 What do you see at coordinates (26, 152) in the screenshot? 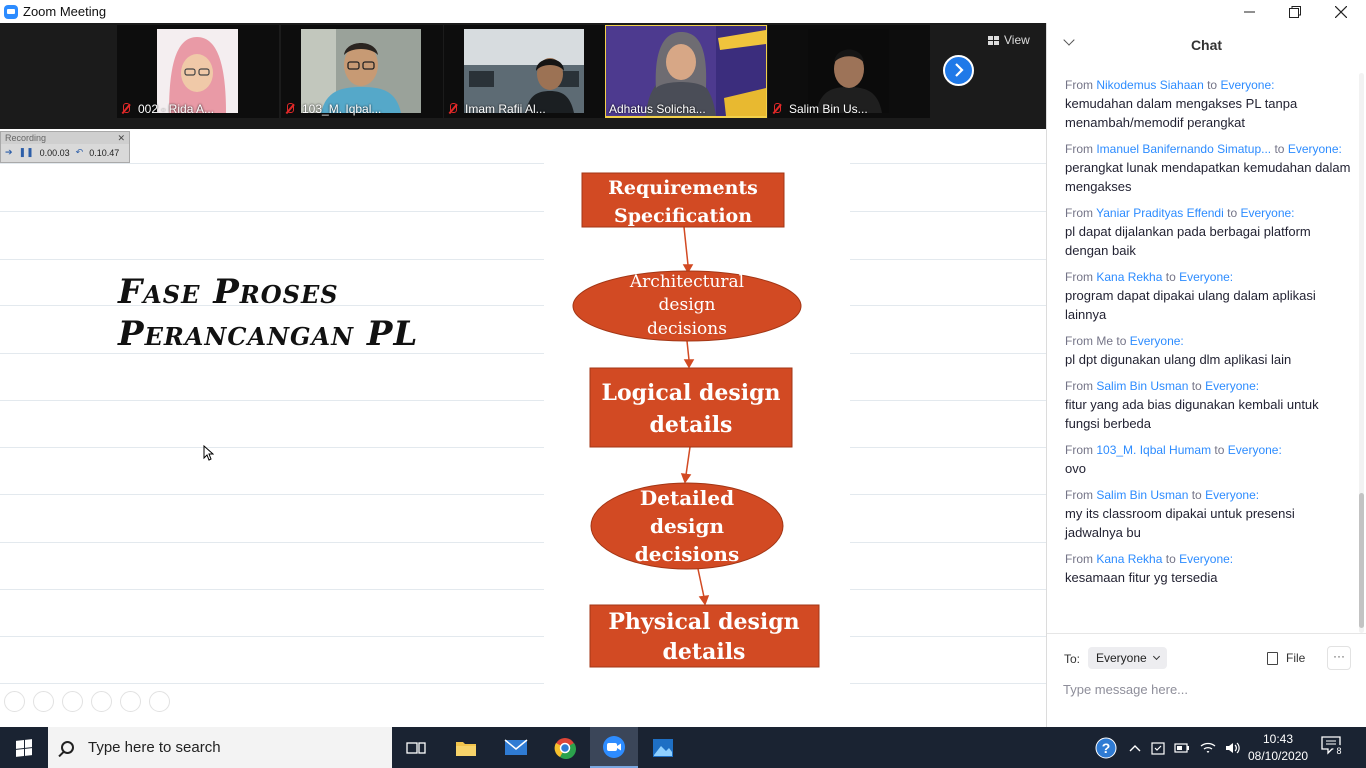
I see `pause-icon: ❚❚` at bounding box center [26, 152].